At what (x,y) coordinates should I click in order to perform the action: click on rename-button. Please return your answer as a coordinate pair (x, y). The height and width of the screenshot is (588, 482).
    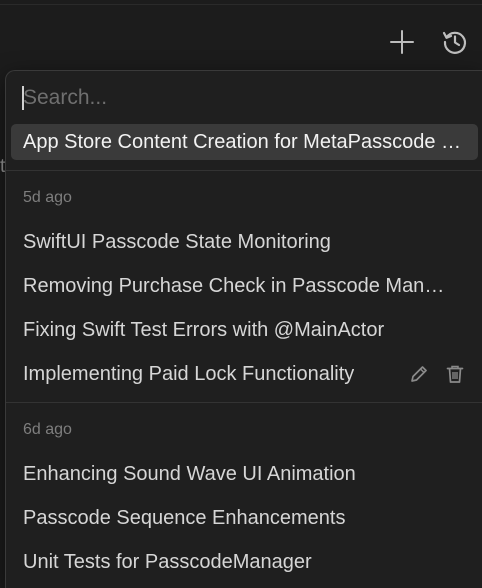
    Looking at the image, I should click on (419, 374).